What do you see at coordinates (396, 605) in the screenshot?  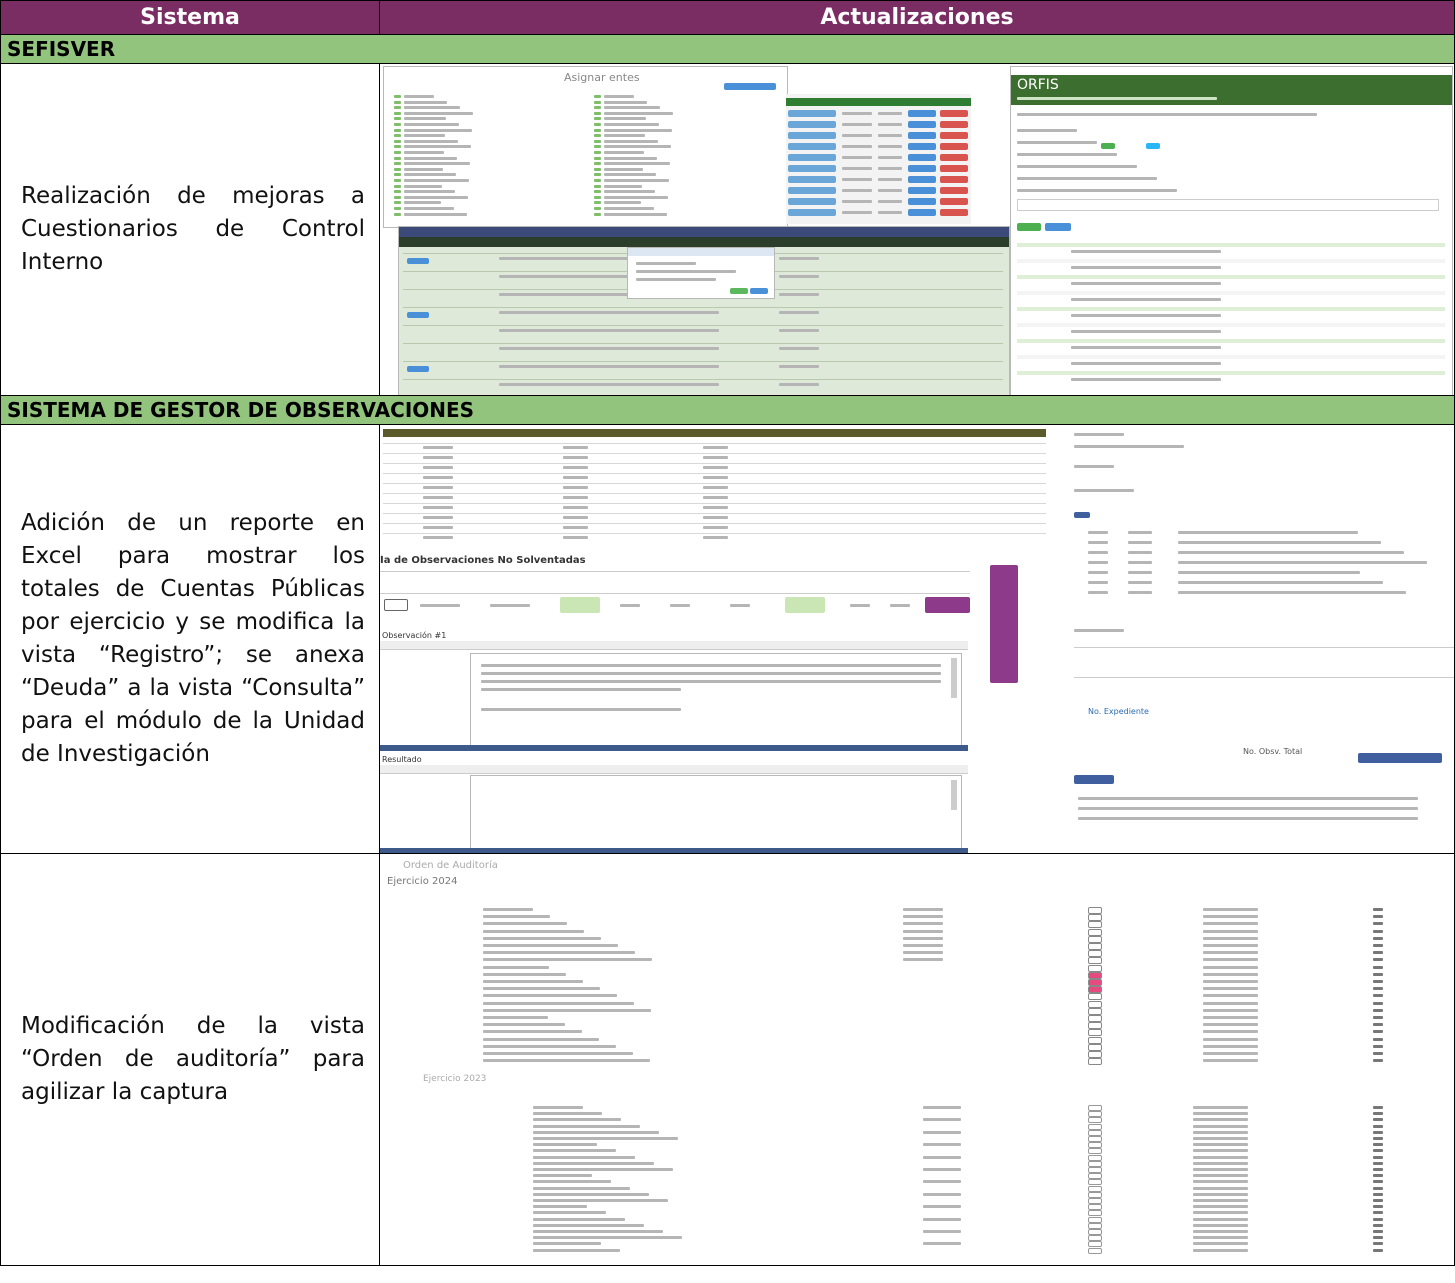 I see `row-action-button` at bounding box center [396, 605].